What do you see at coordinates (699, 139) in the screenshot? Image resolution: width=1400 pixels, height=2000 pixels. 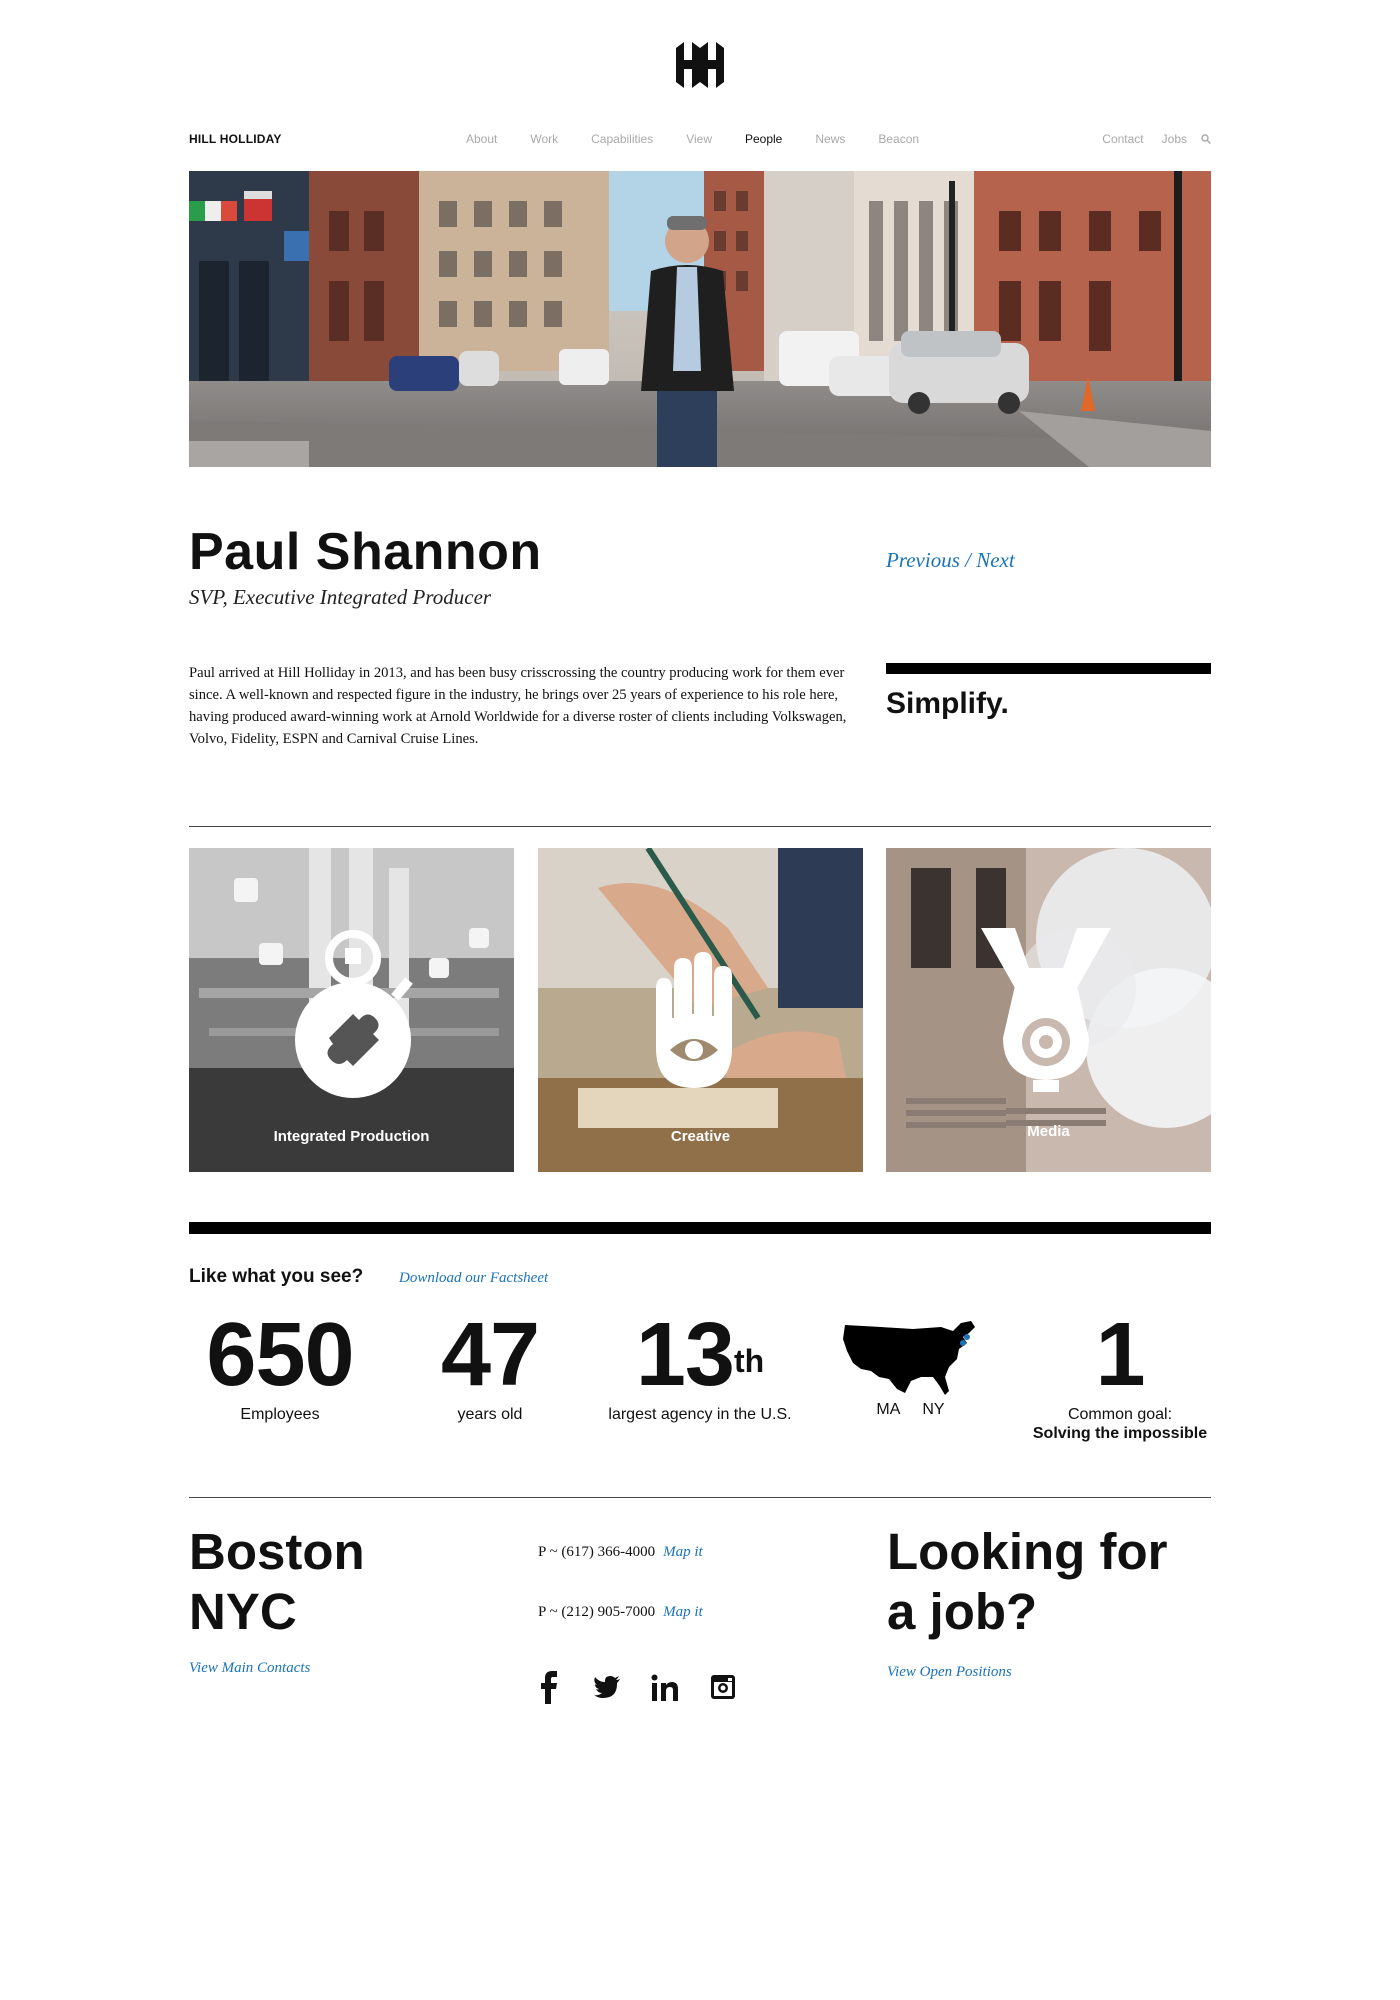 I see `nav-item-view: View` at bounding box center [699, 139].